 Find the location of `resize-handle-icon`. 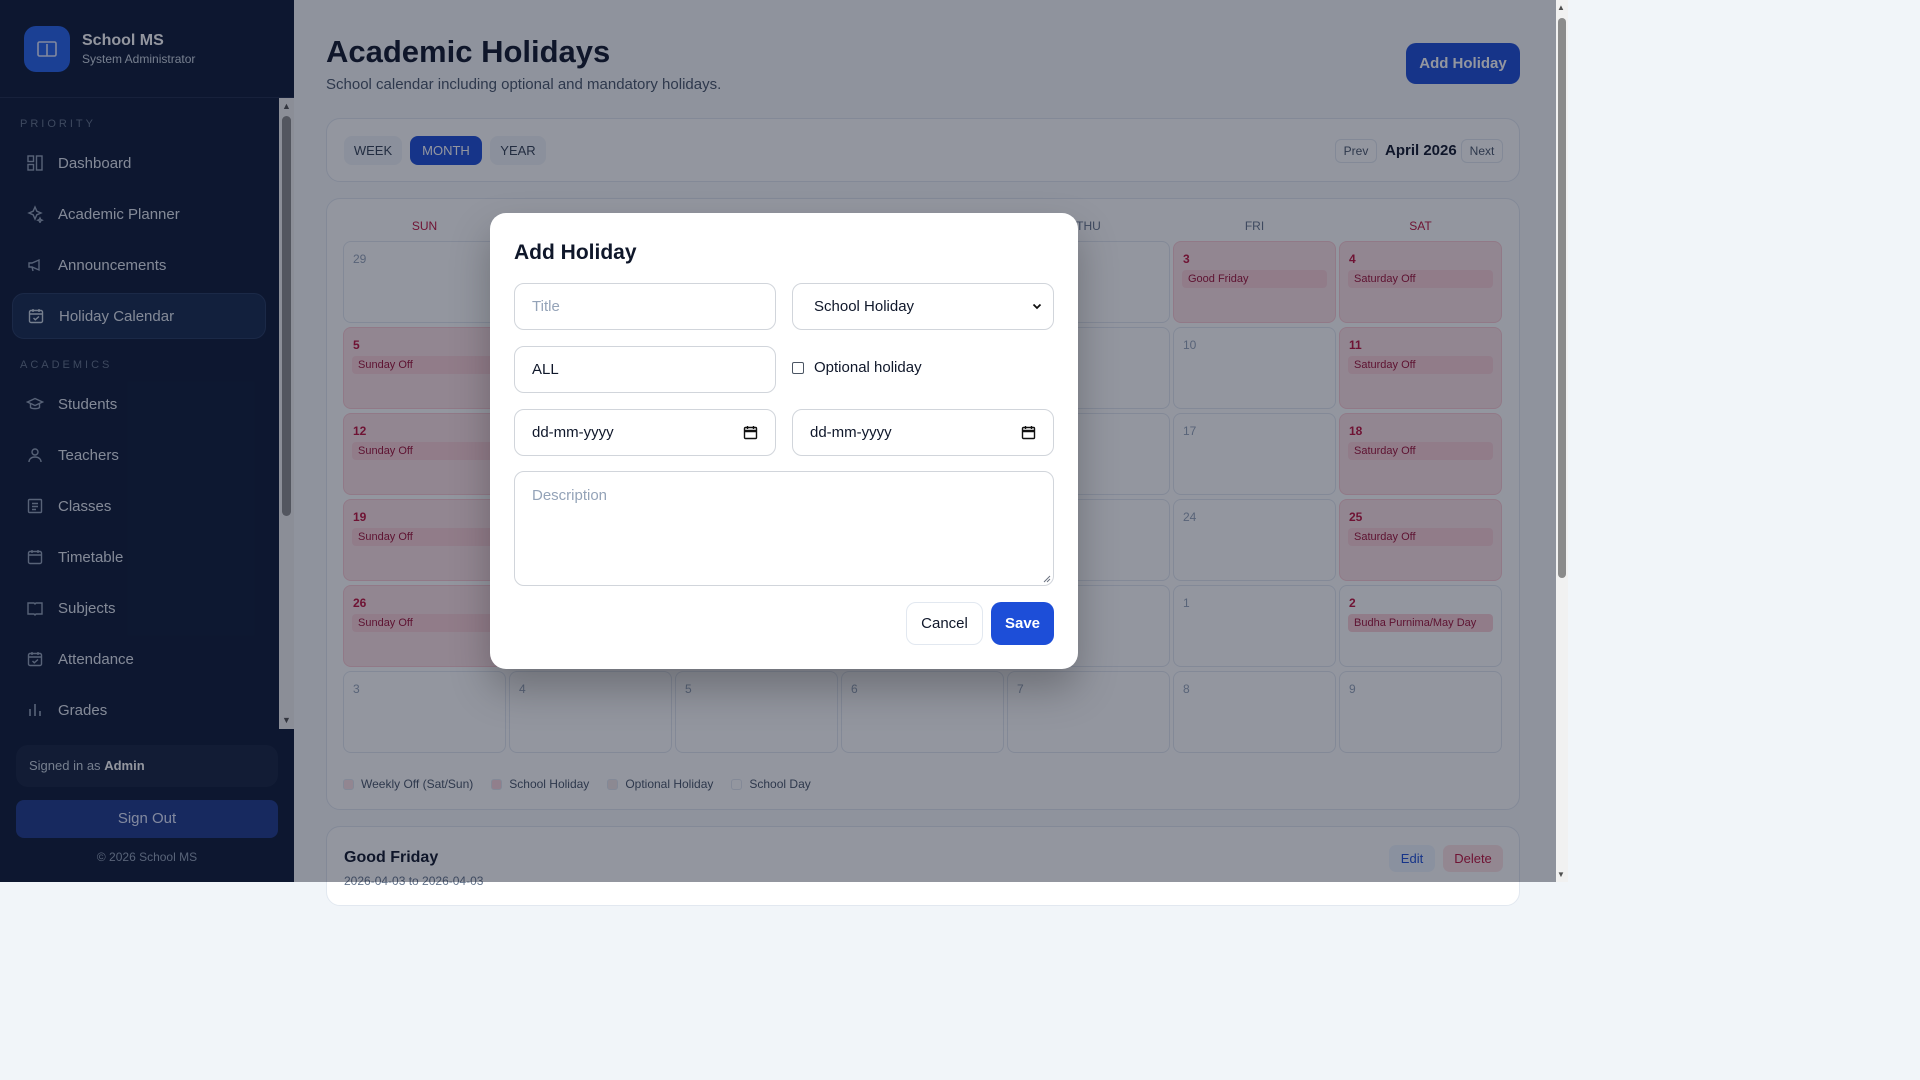

resize-handle-icon is located at coordinates (1047, 579).